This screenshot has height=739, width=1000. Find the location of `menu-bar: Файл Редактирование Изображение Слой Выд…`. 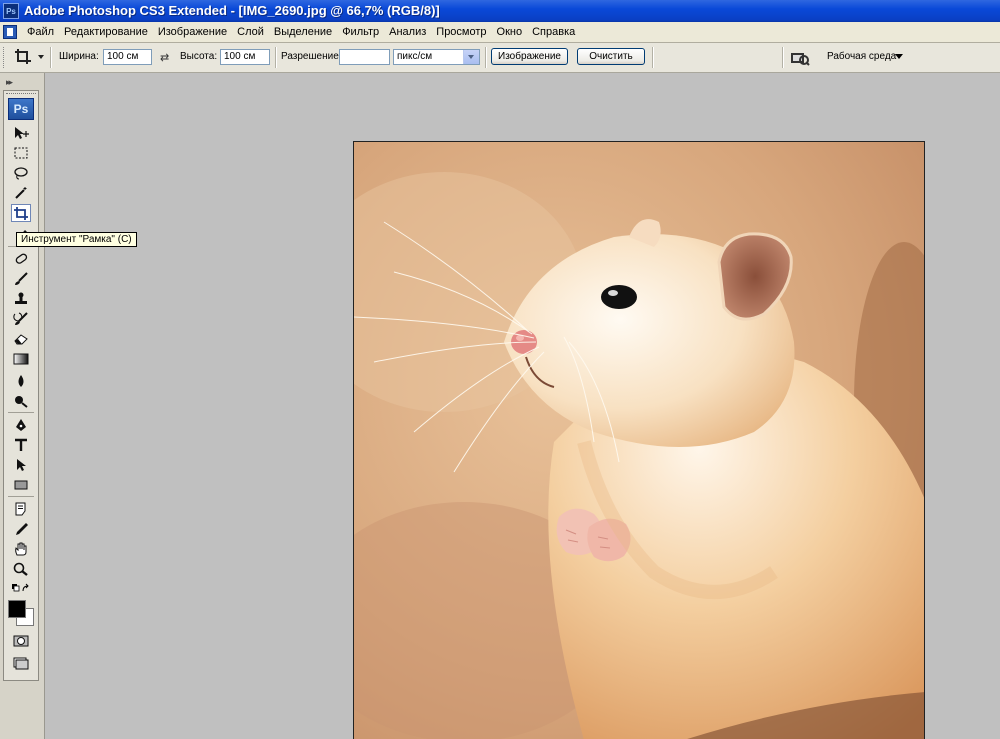

menu-bar: Файл Редактирование Изображение Слой Выд… is located at coordinates (500, 32).